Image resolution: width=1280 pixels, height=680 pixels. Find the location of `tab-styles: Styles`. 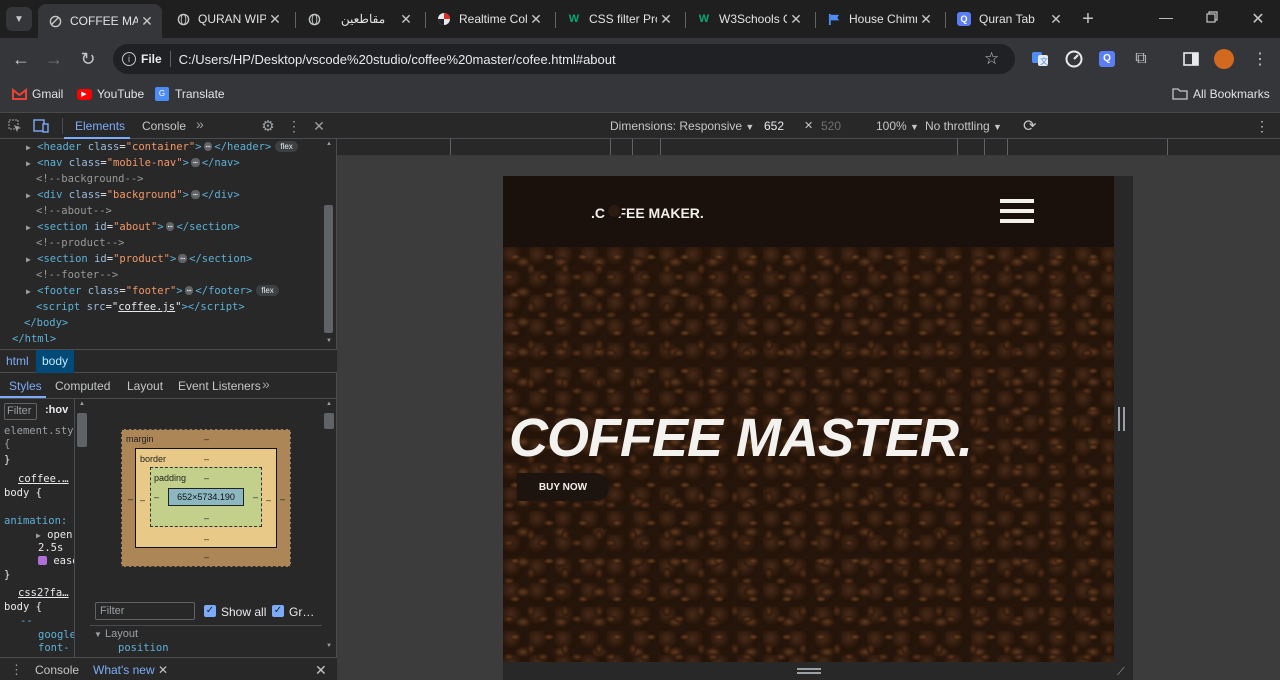

tab-styles: Styles is located at coordinates (25, 386).